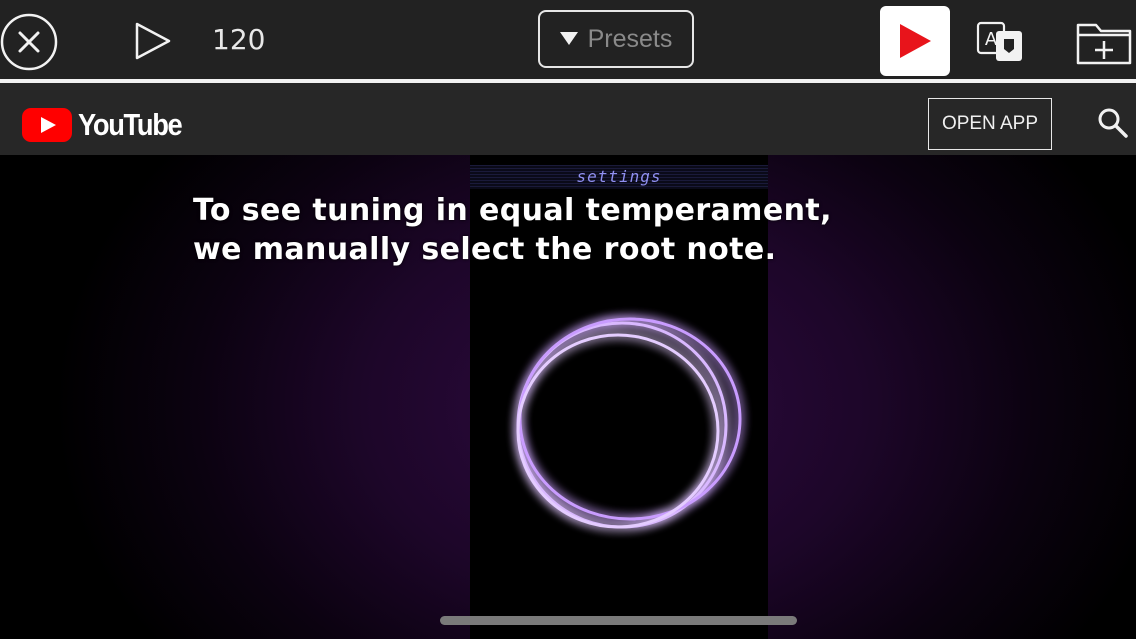  I want to click on app-toolbar: 120 Presets A, so click(568, 39).